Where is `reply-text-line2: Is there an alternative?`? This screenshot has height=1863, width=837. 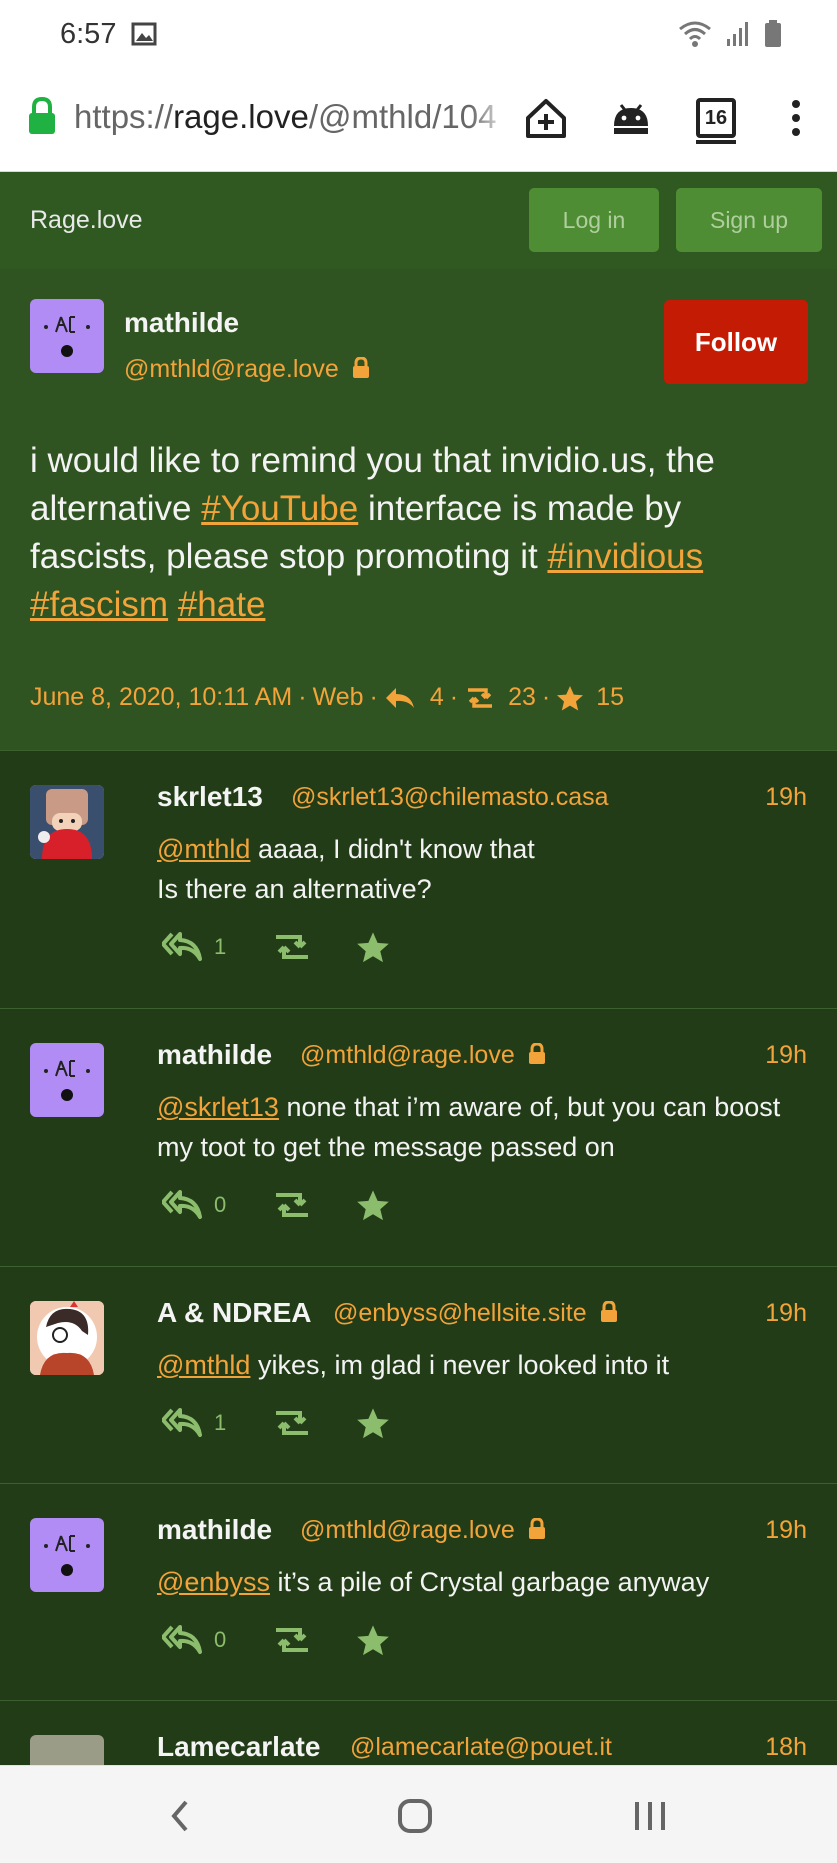 reply-text-line2: Is there an alternative? is located at coordinates (294, 889).